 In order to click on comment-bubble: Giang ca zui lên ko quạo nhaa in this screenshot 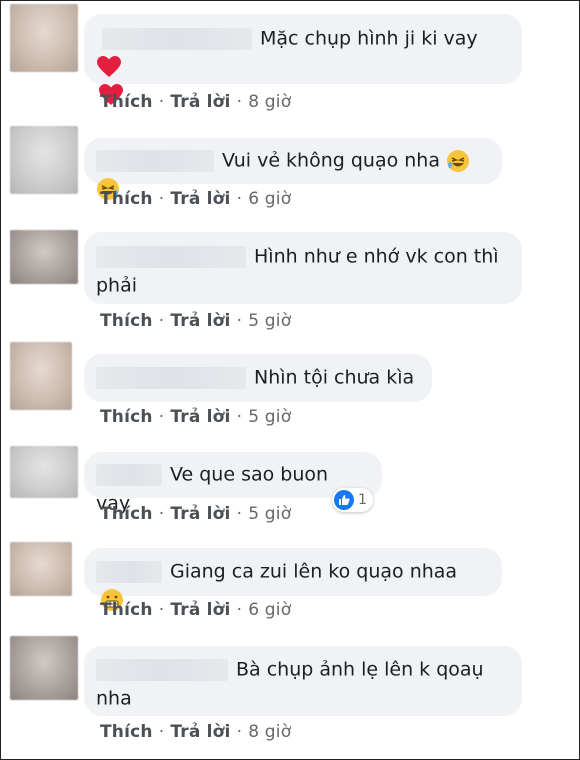, I will do `click(293, 579)`.